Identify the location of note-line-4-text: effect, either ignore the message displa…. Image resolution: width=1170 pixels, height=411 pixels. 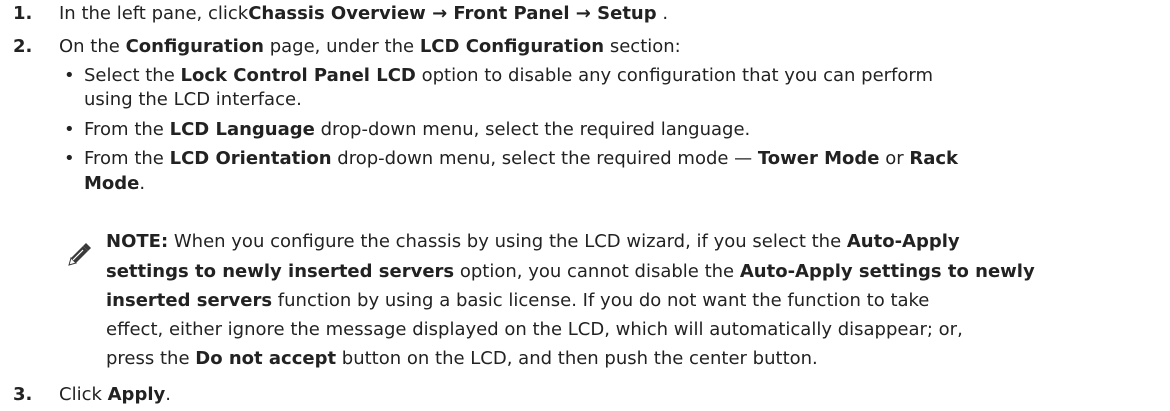
(534, 329).